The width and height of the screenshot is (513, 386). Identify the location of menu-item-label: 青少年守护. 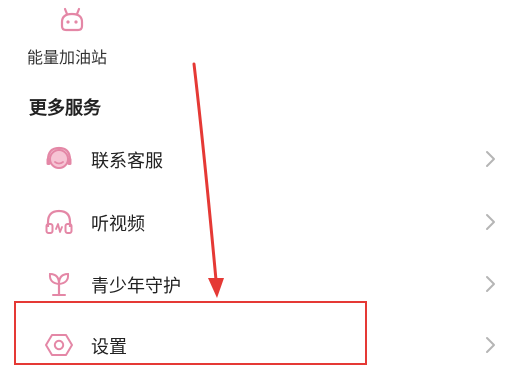
(136, 286).